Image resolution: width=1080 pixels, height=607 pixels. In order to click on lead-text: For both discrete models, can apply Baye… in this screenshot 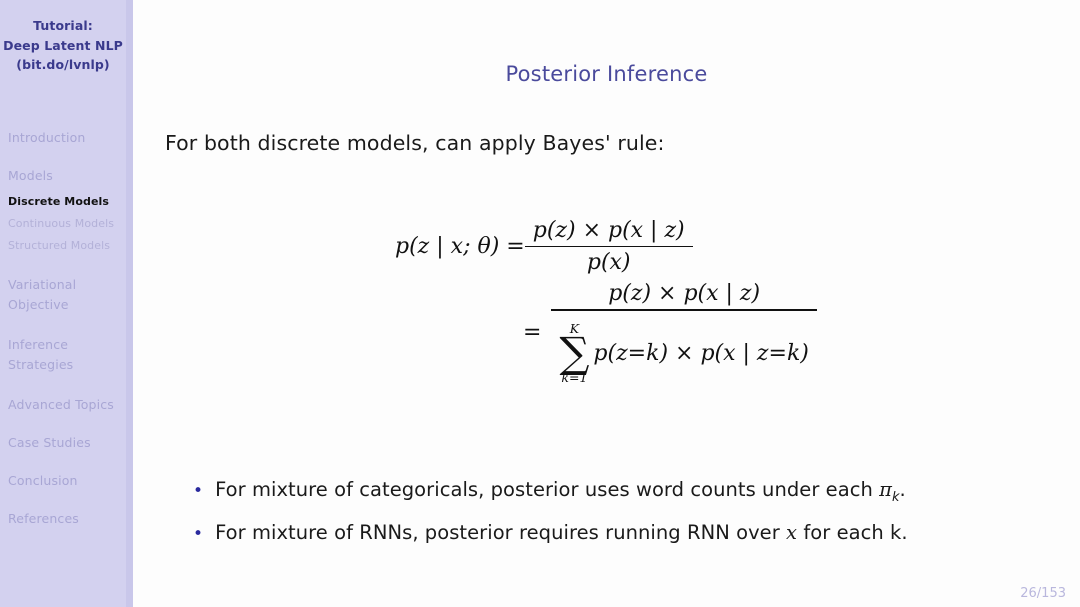, I will do `click(415, 143)`.